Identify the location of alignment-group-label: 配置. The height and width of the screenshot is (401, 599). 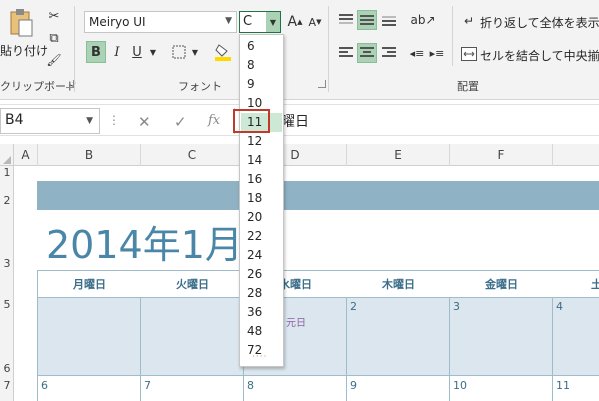
(468, 86).